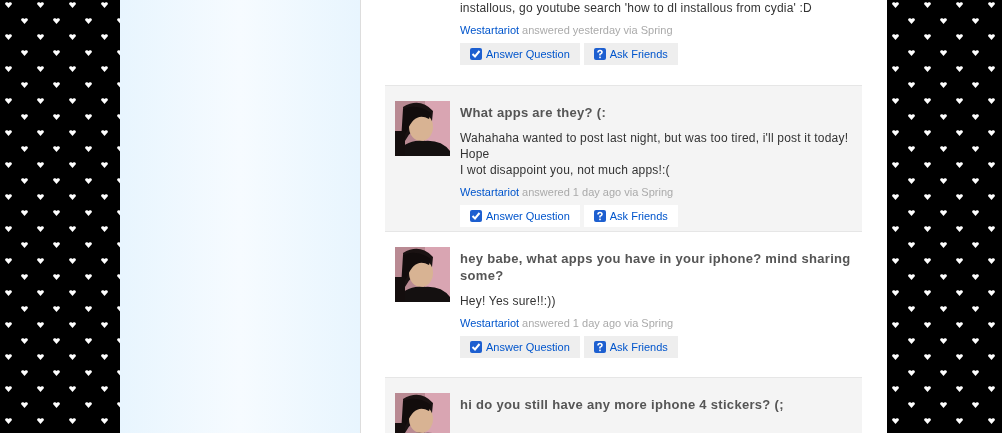 Image resolution: width=1002 pixels, height=433 pixels. I want to click on answer-text: Wahahaha wanted to post last night, but was too tired, i'll post it today! Hope I wot disappoint you, not much apps!:(, so click(655, 154).